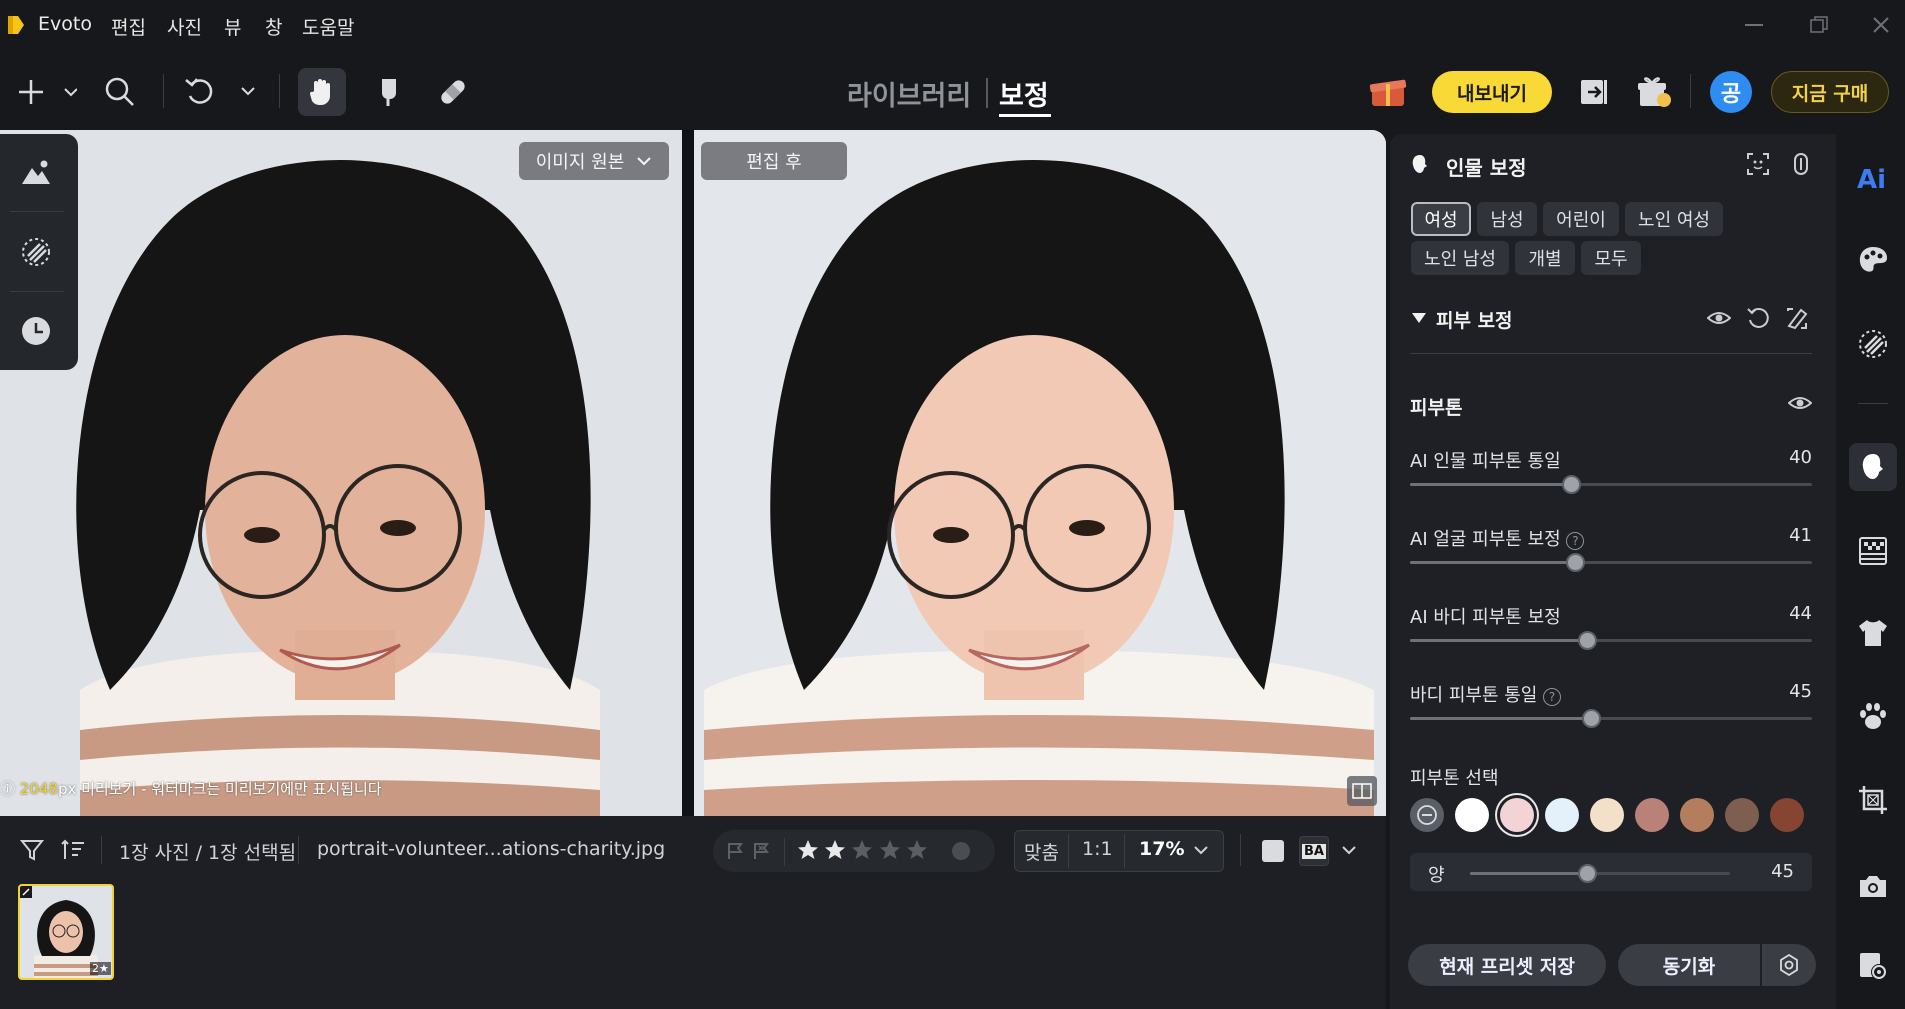 The image size is (1905, 1009). Describe the element at coordinates (1161, 849) in the screenshot. I see `zoom-level: 17%` at that location.